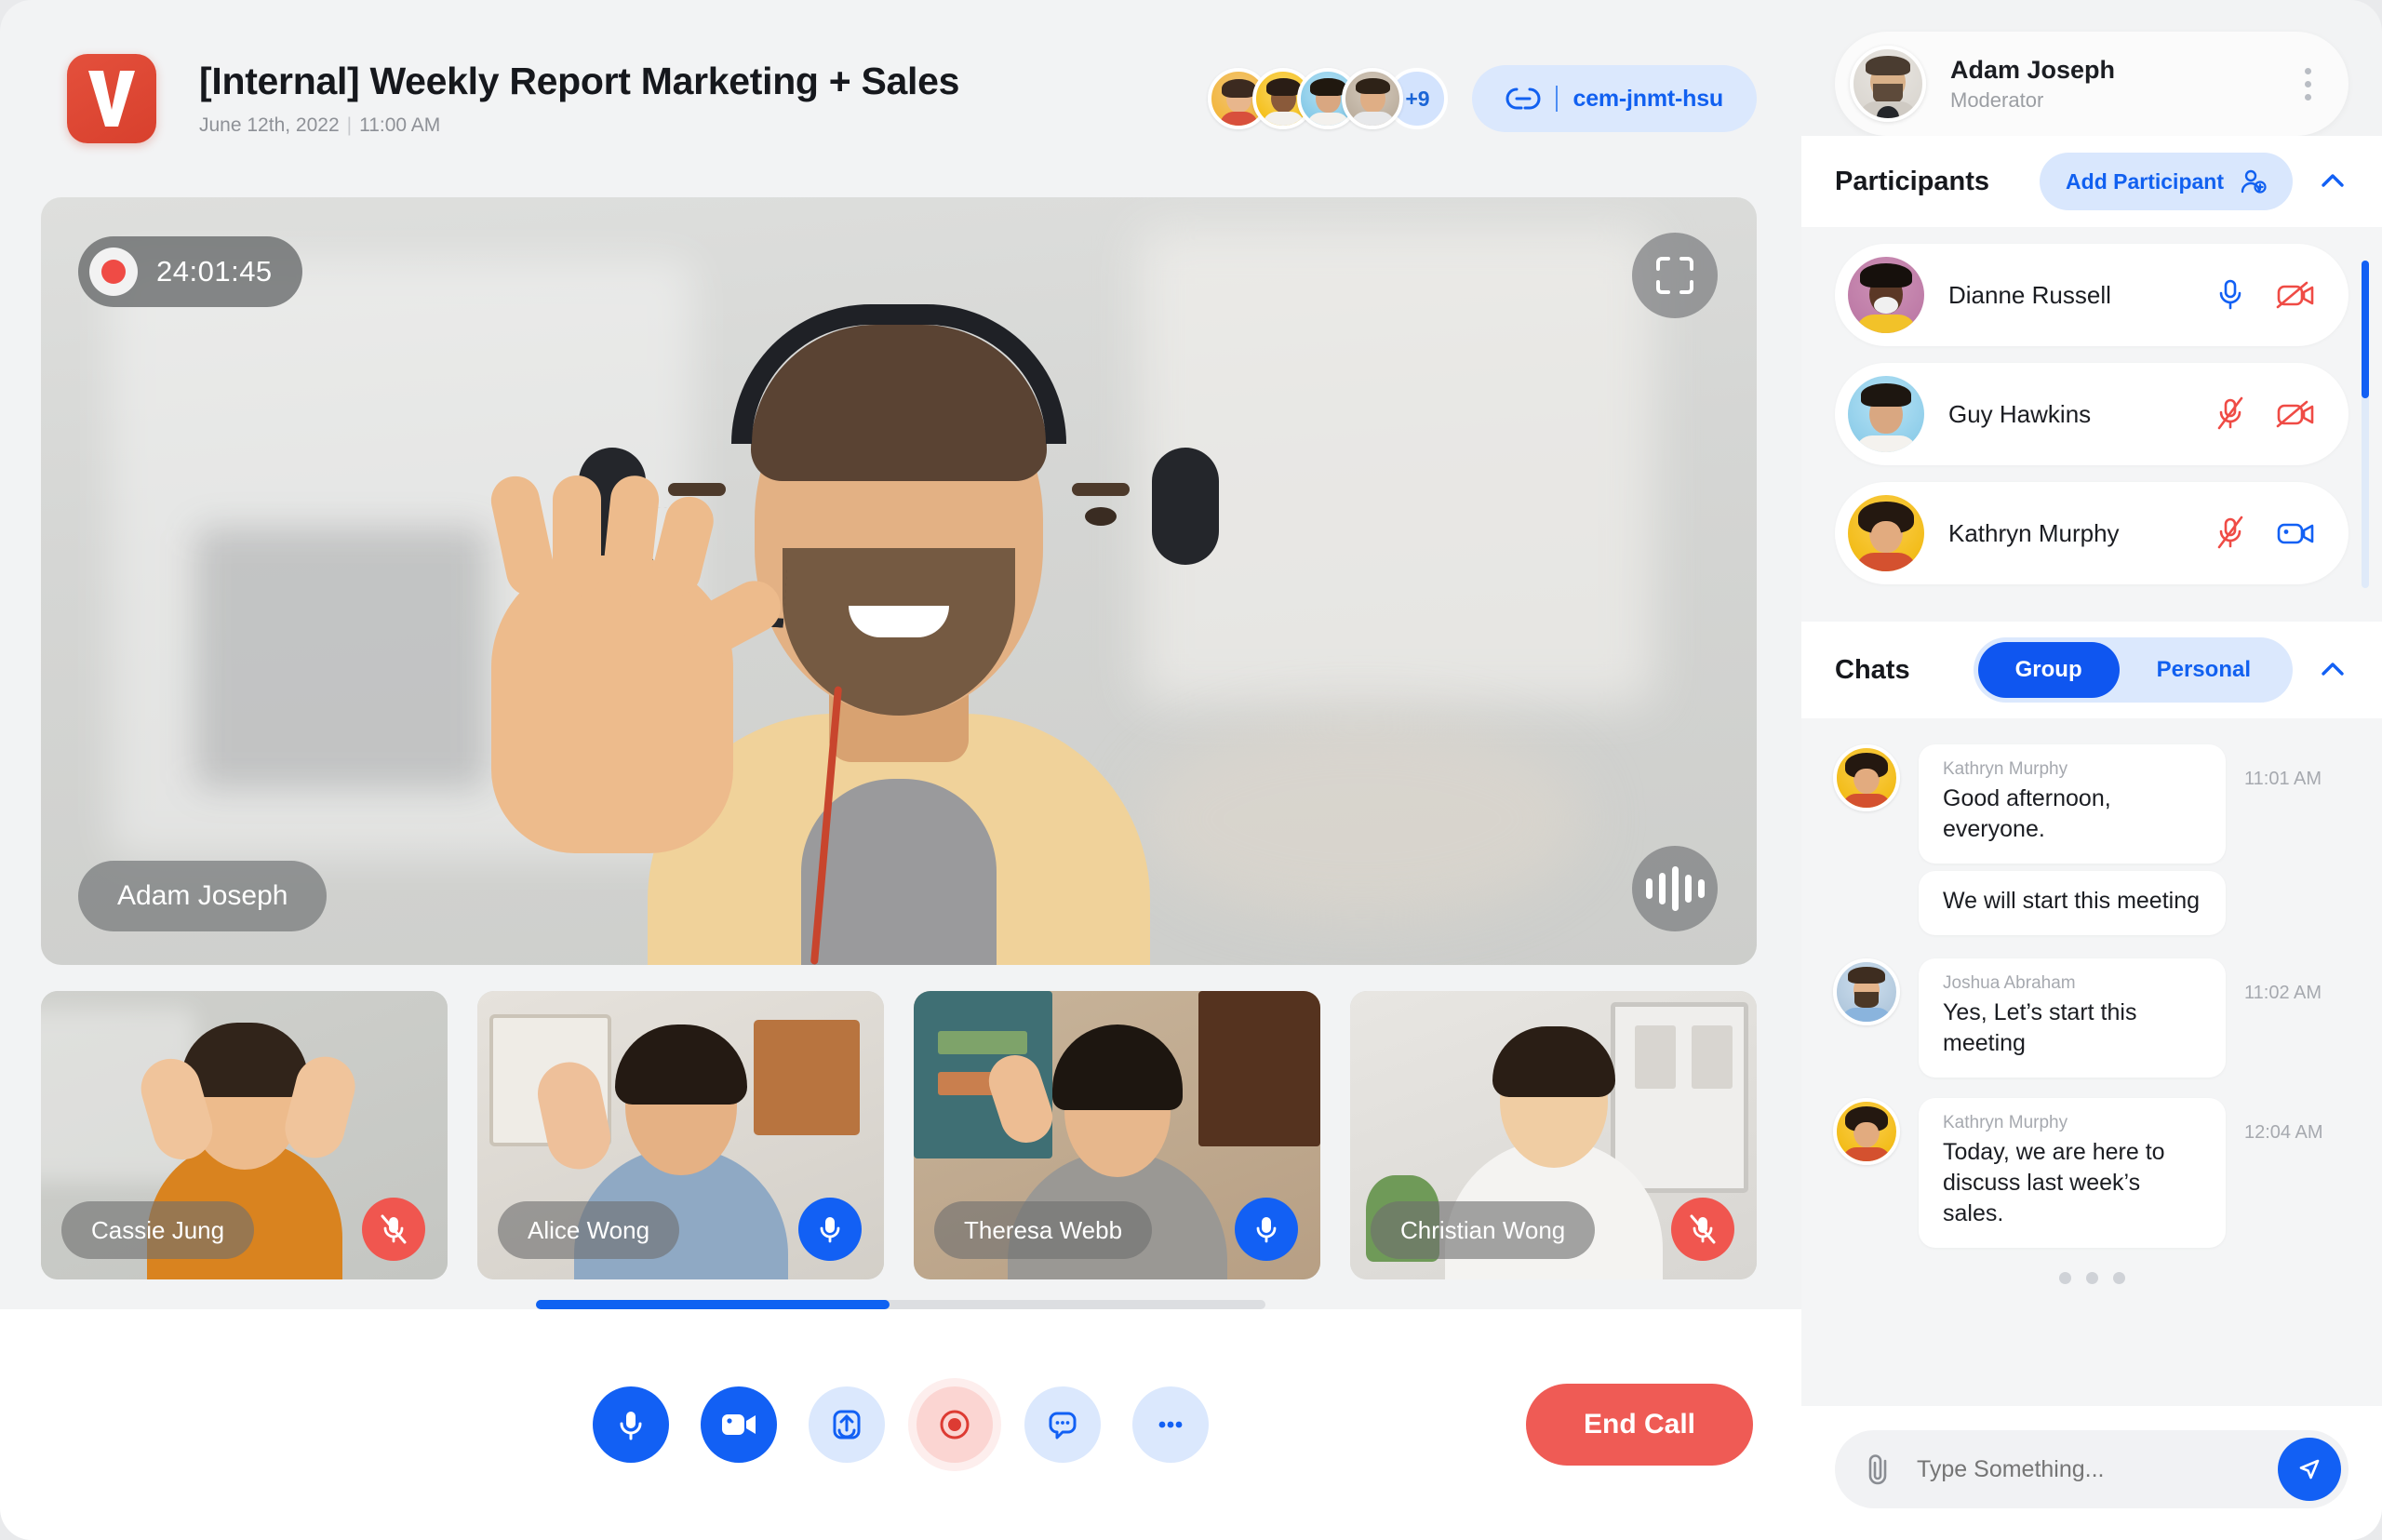  I want to click on share-screen-button, so click(847, 1424).